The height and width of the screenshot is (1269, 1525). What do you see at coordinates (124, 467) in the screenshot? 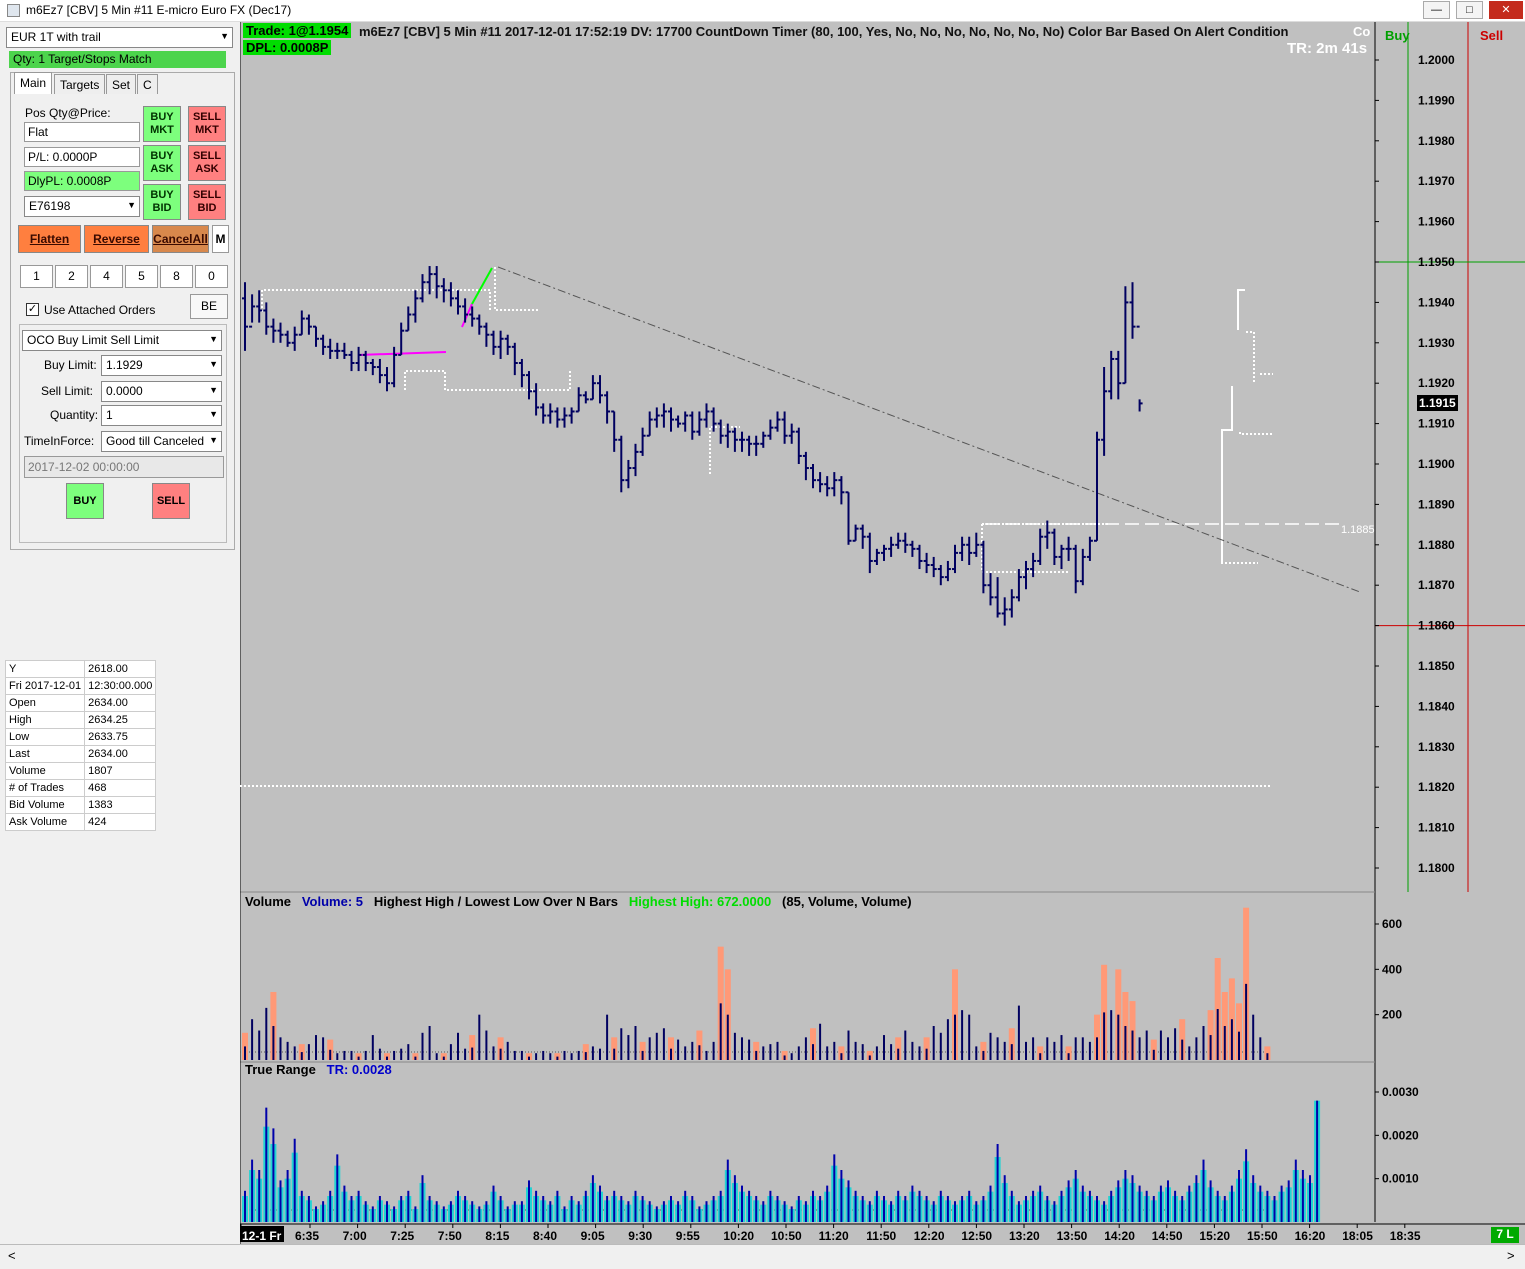
I see `expiry-date-field: 2017-12-02 00:00:00` at bounding box center [124, 467].